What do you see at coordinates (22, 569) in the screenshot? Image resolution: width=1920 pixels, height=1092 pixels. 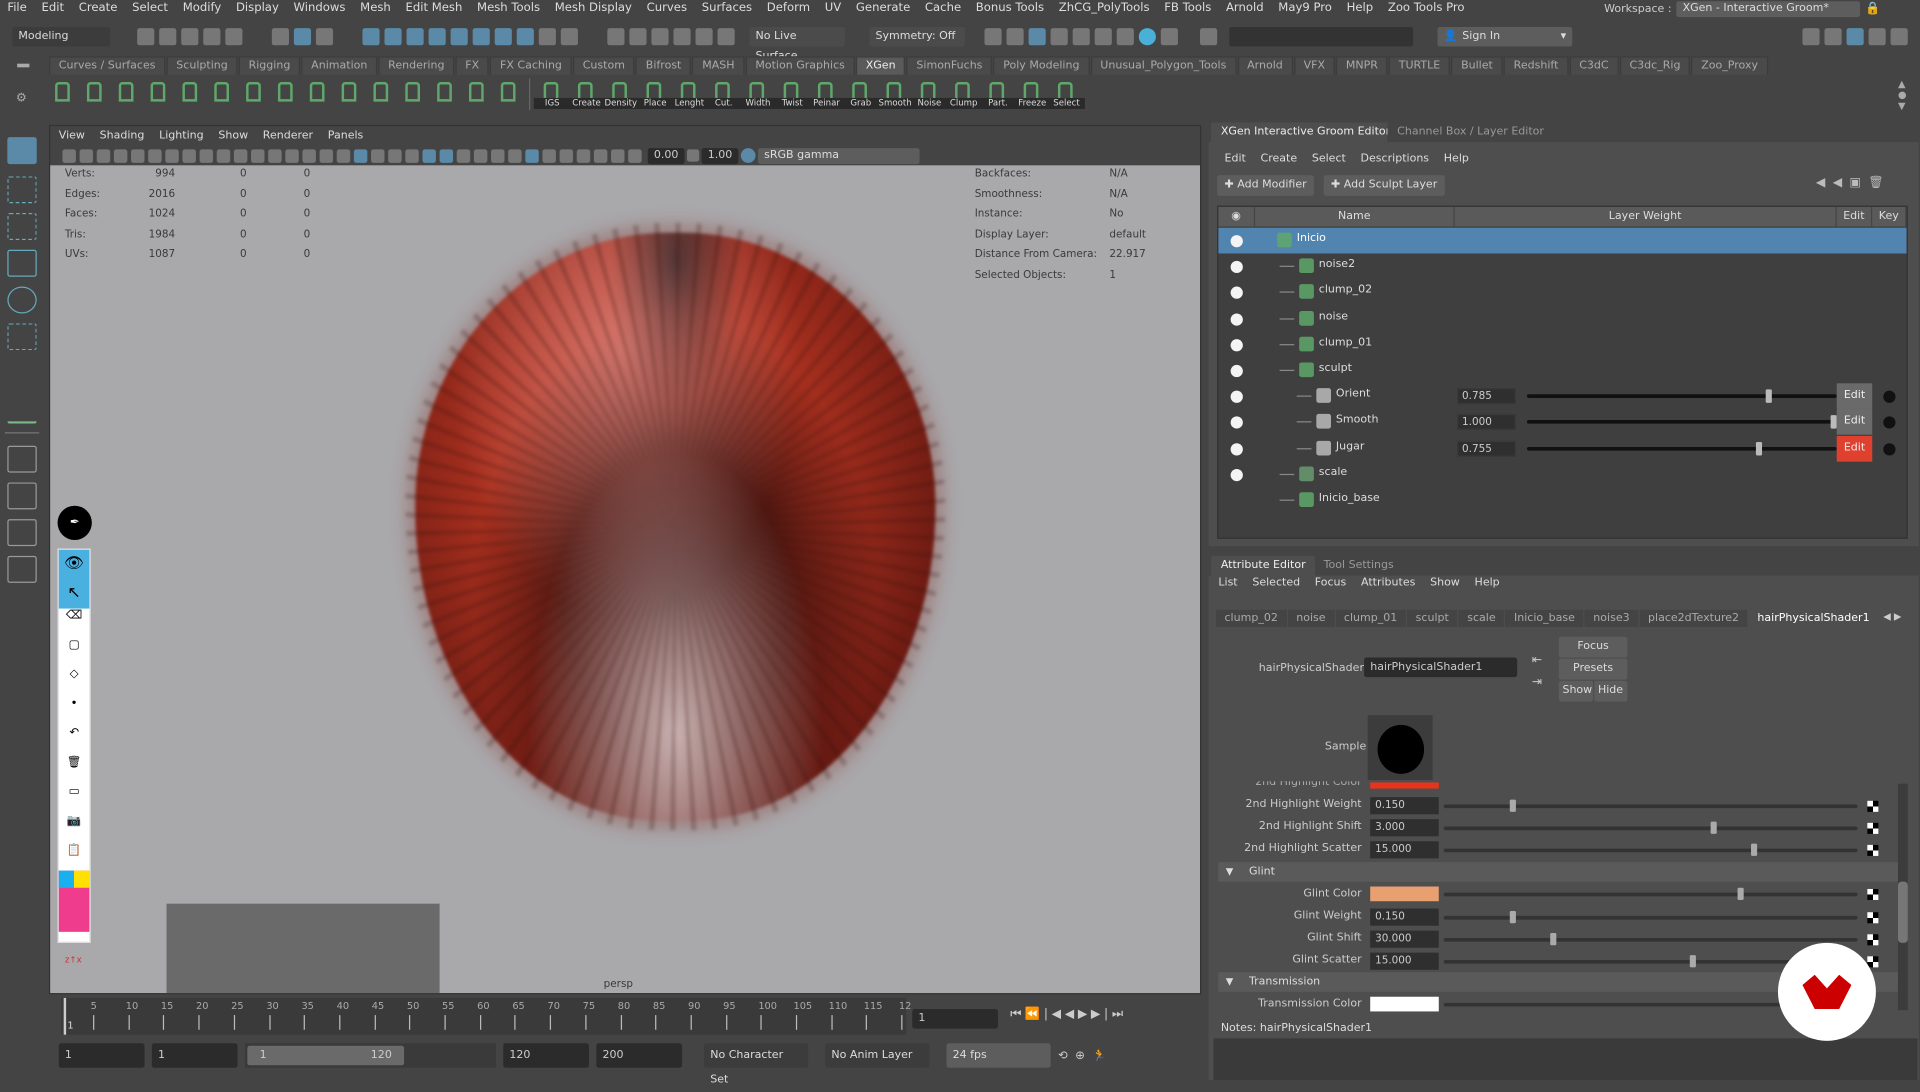 I see `outliner-layout-icon` at bounding box center [22, 569].